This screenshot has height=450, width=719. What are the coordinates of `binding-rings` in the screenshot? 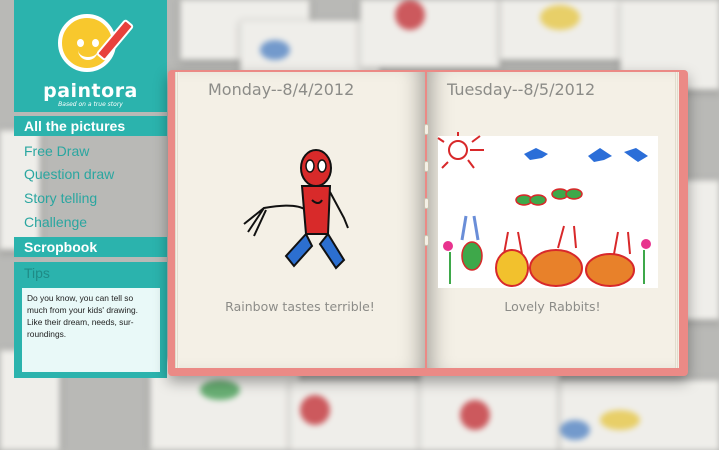 It's located at (428, 198).